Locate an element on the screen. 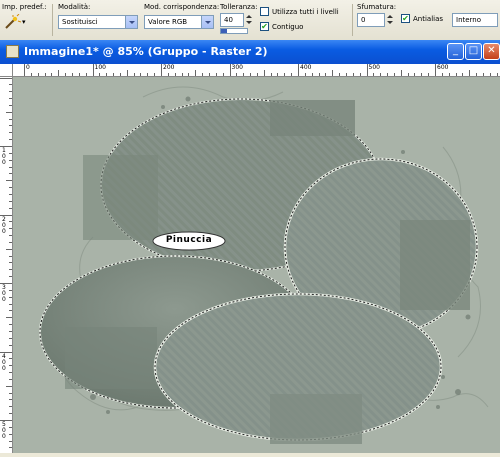 This screenshot has height=457, width=500. watermark-text: Pinuccia is located at coordinates (189, 240).